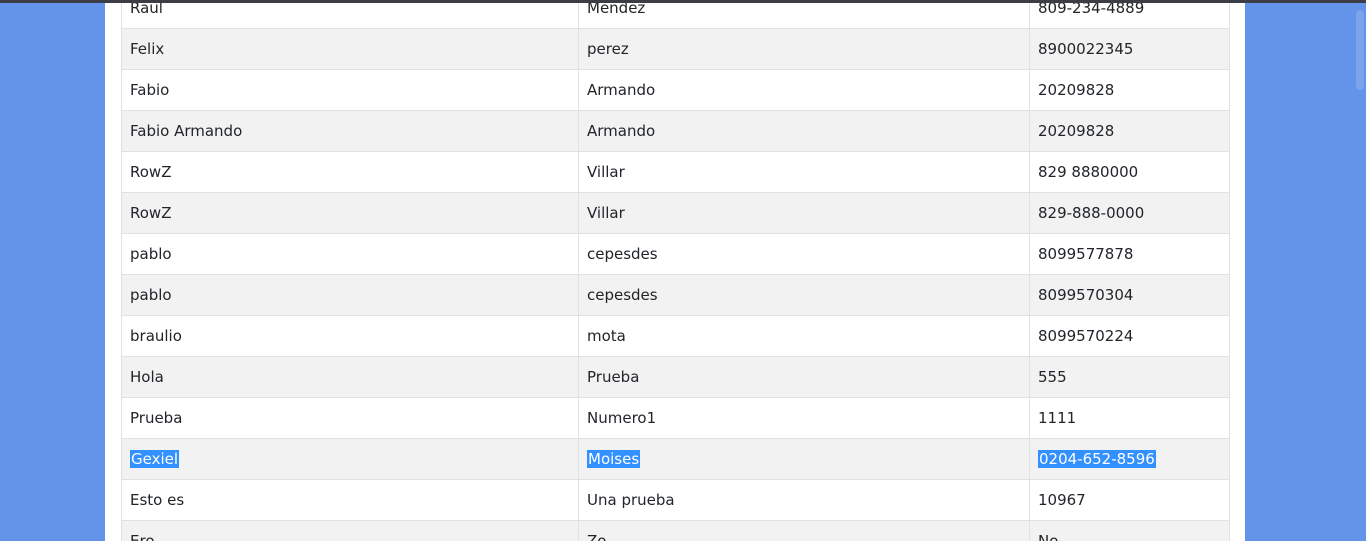  Describe the element at coordinates (350, 336) in the screenshot. I see `cell-nombre: braulio` at that location.